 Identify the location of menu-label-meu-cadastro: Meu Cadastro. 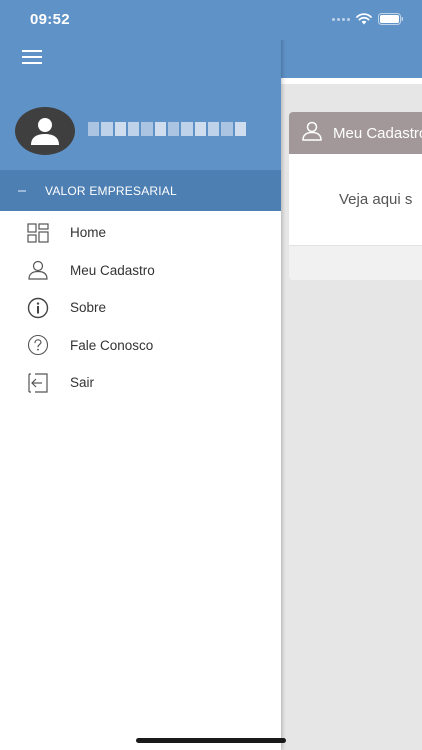
(112, 270).